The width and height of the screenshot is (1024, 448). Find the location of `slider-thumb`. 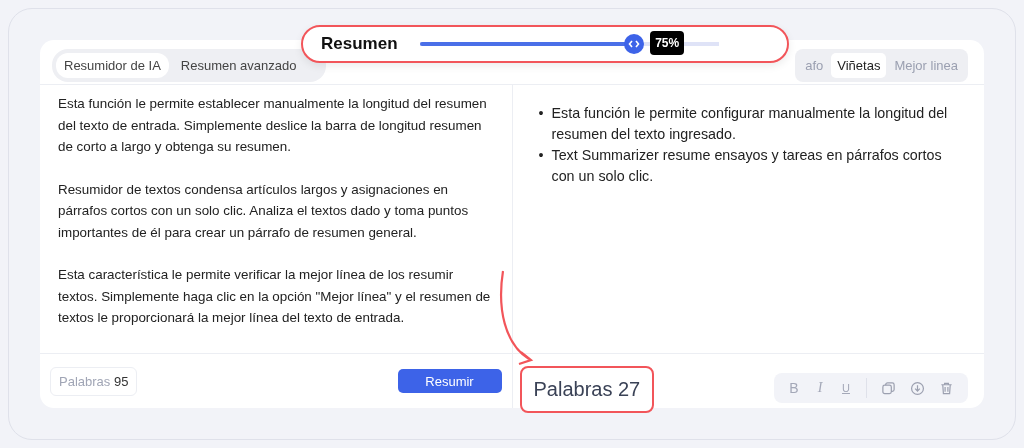

slider-thumb is located at coordinates (634, 44).